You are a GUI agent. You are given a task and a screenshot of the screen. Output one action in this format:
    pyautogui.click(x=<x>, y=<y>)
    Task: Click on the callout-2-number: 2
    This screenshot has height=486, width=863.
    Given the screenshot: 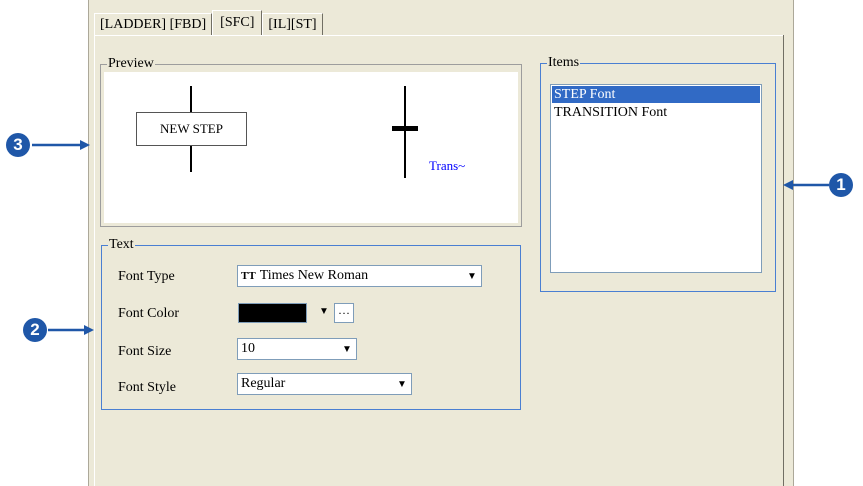 What is the action you would take?
    pyautogui.click(x=35, y=329)
    